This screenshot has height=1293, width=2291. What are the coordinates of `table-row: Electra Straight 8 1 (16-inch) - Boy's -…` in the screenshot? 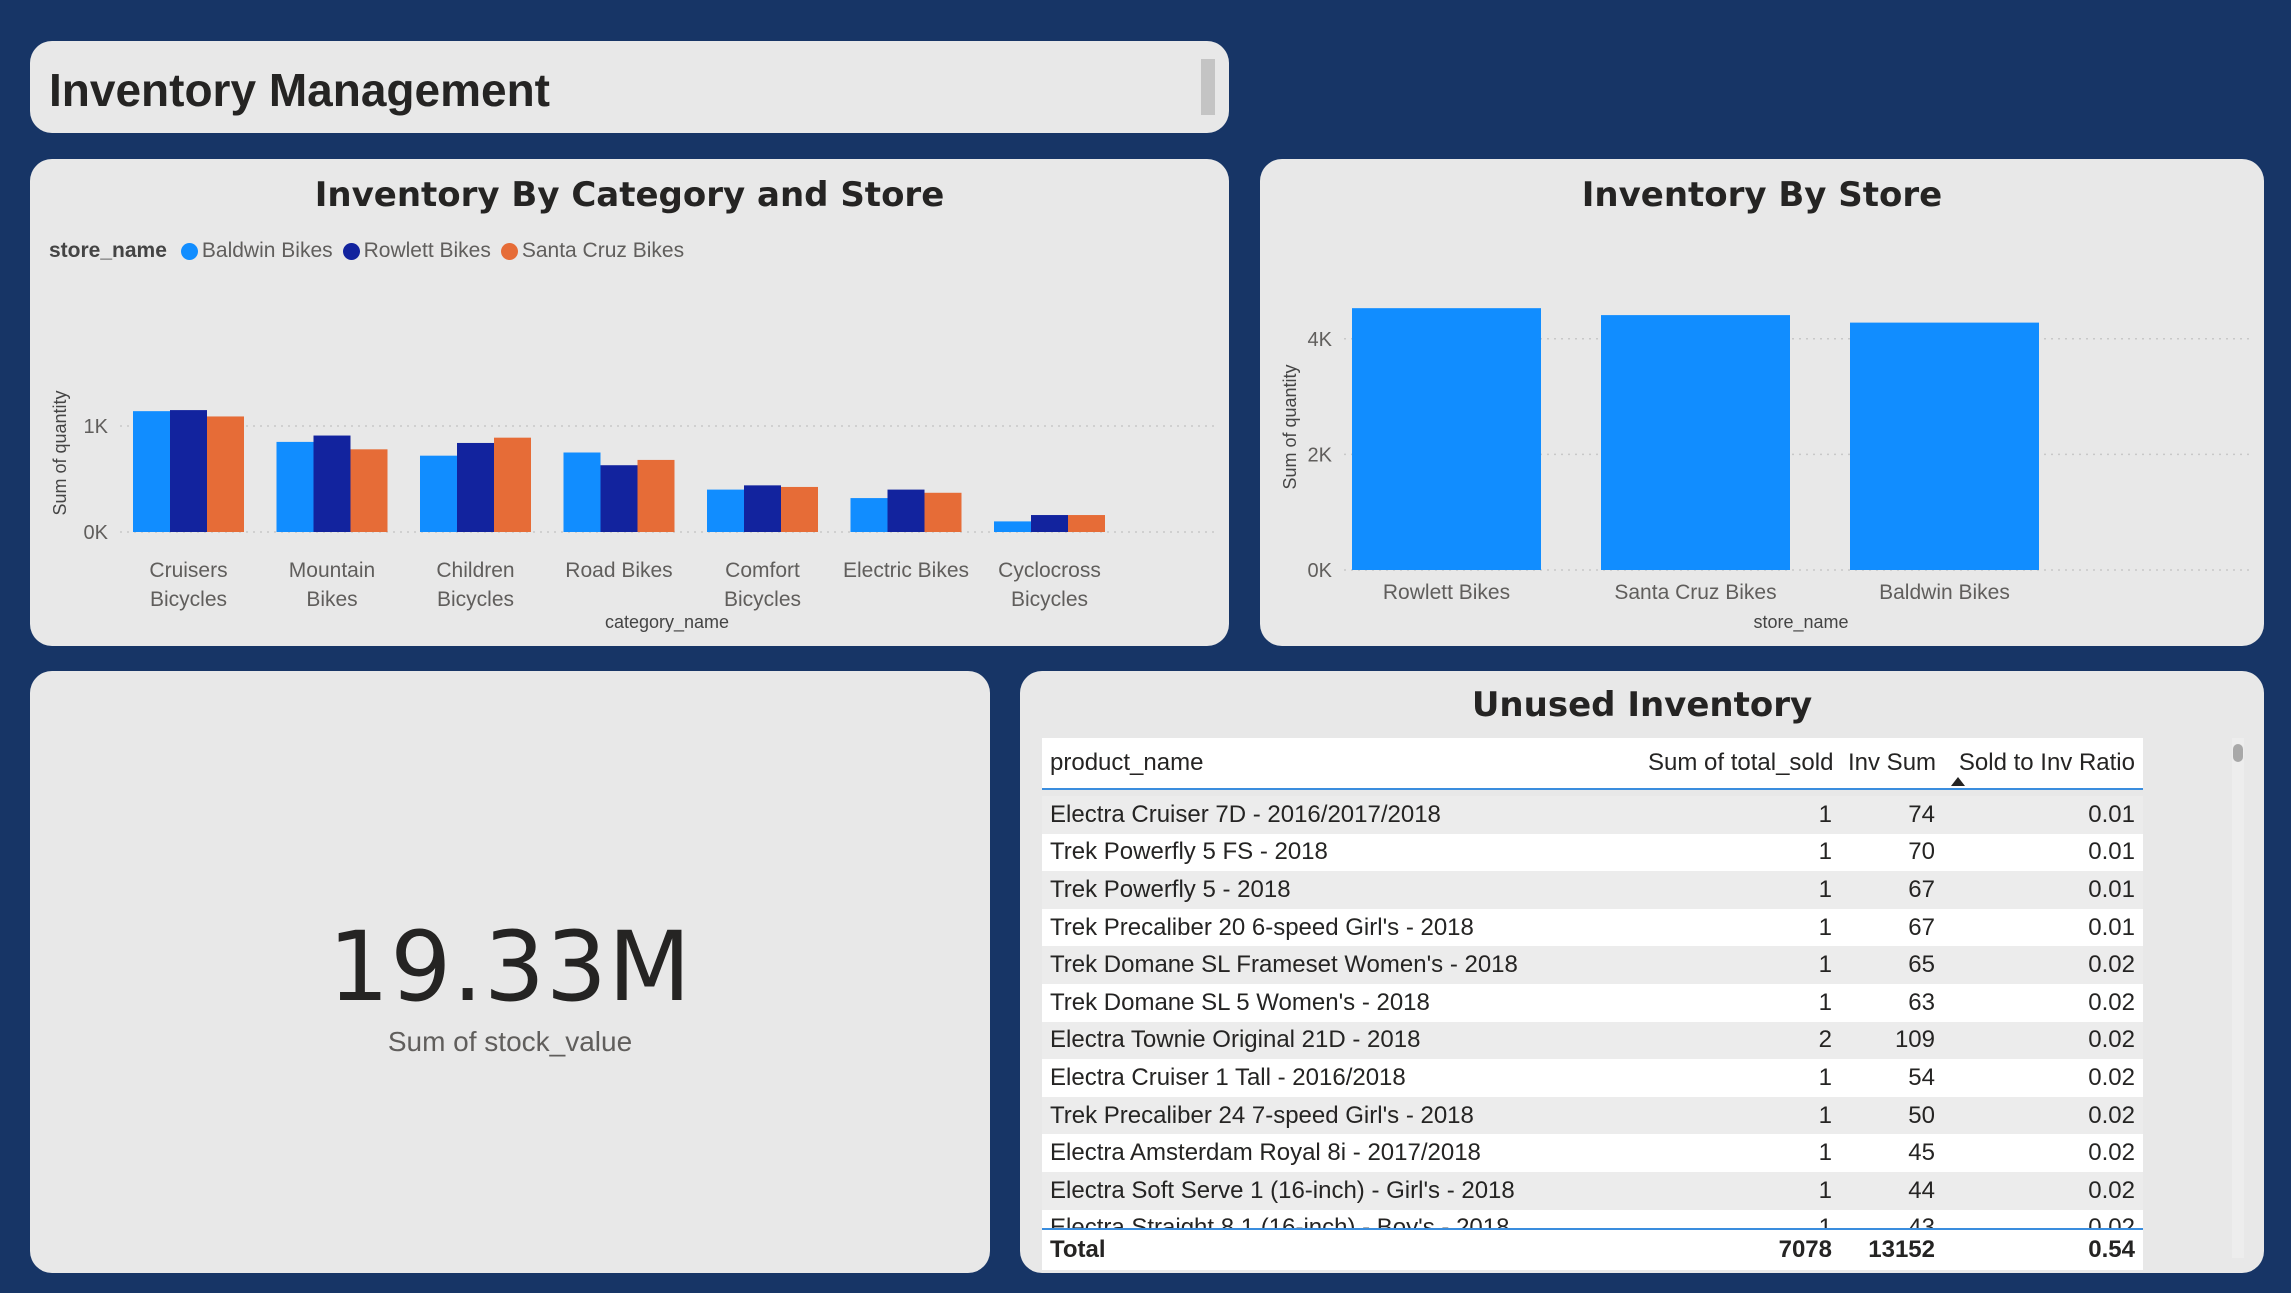 It's located at (1592, 1218).